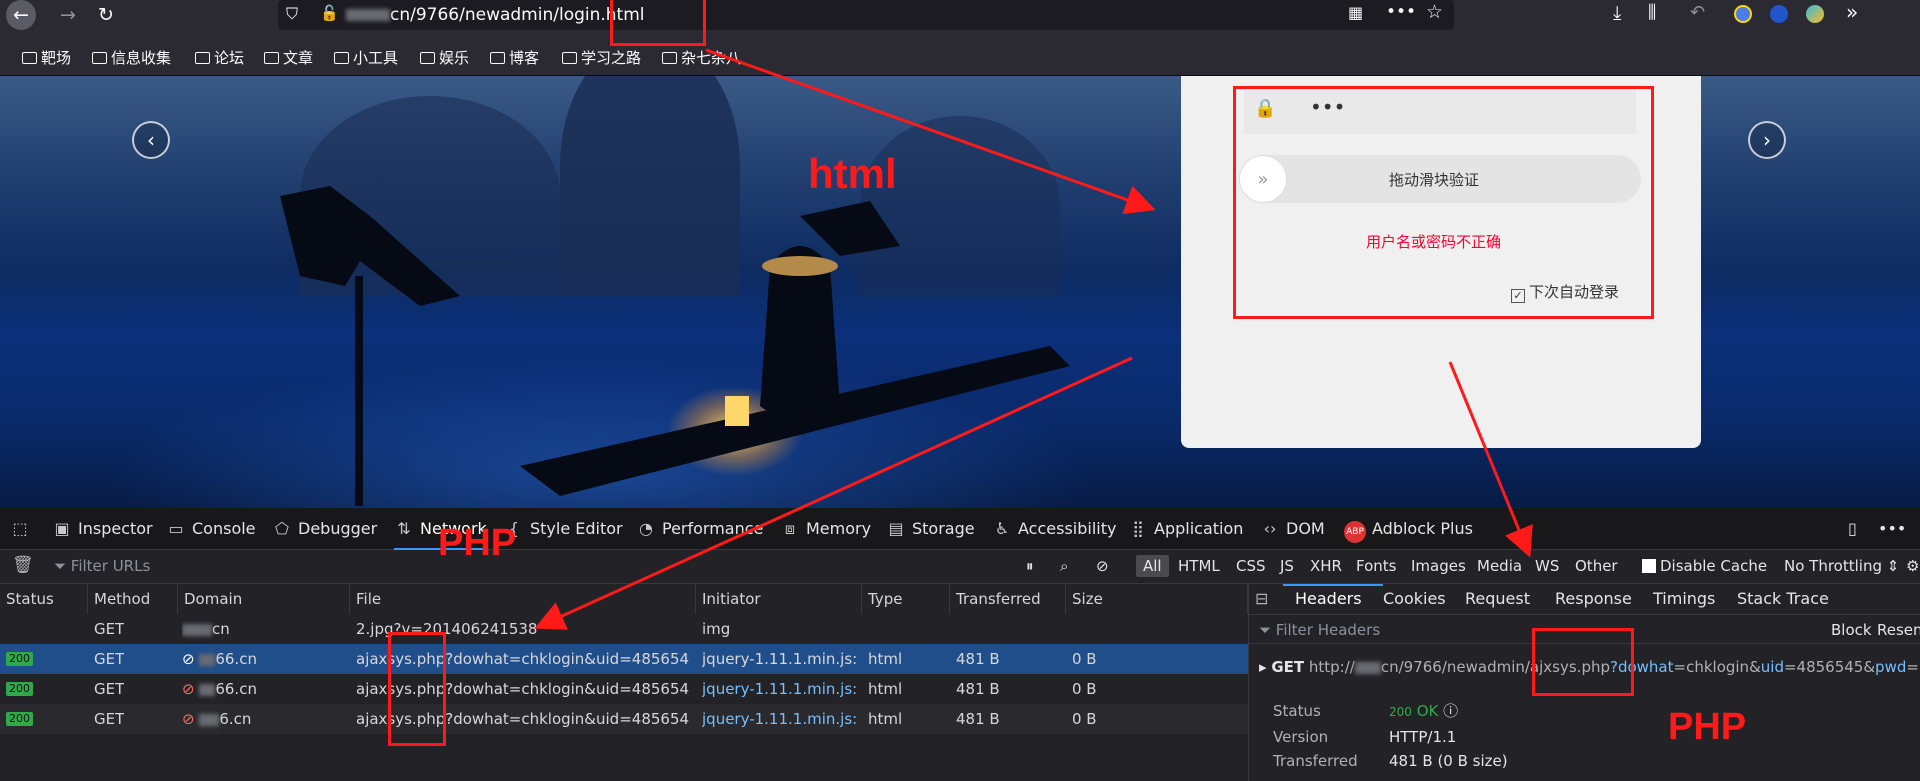 Image resolution: width=1920 pixels, height=781 pixels. I want to click on qr-icon: ▦, so click(1355, 12).